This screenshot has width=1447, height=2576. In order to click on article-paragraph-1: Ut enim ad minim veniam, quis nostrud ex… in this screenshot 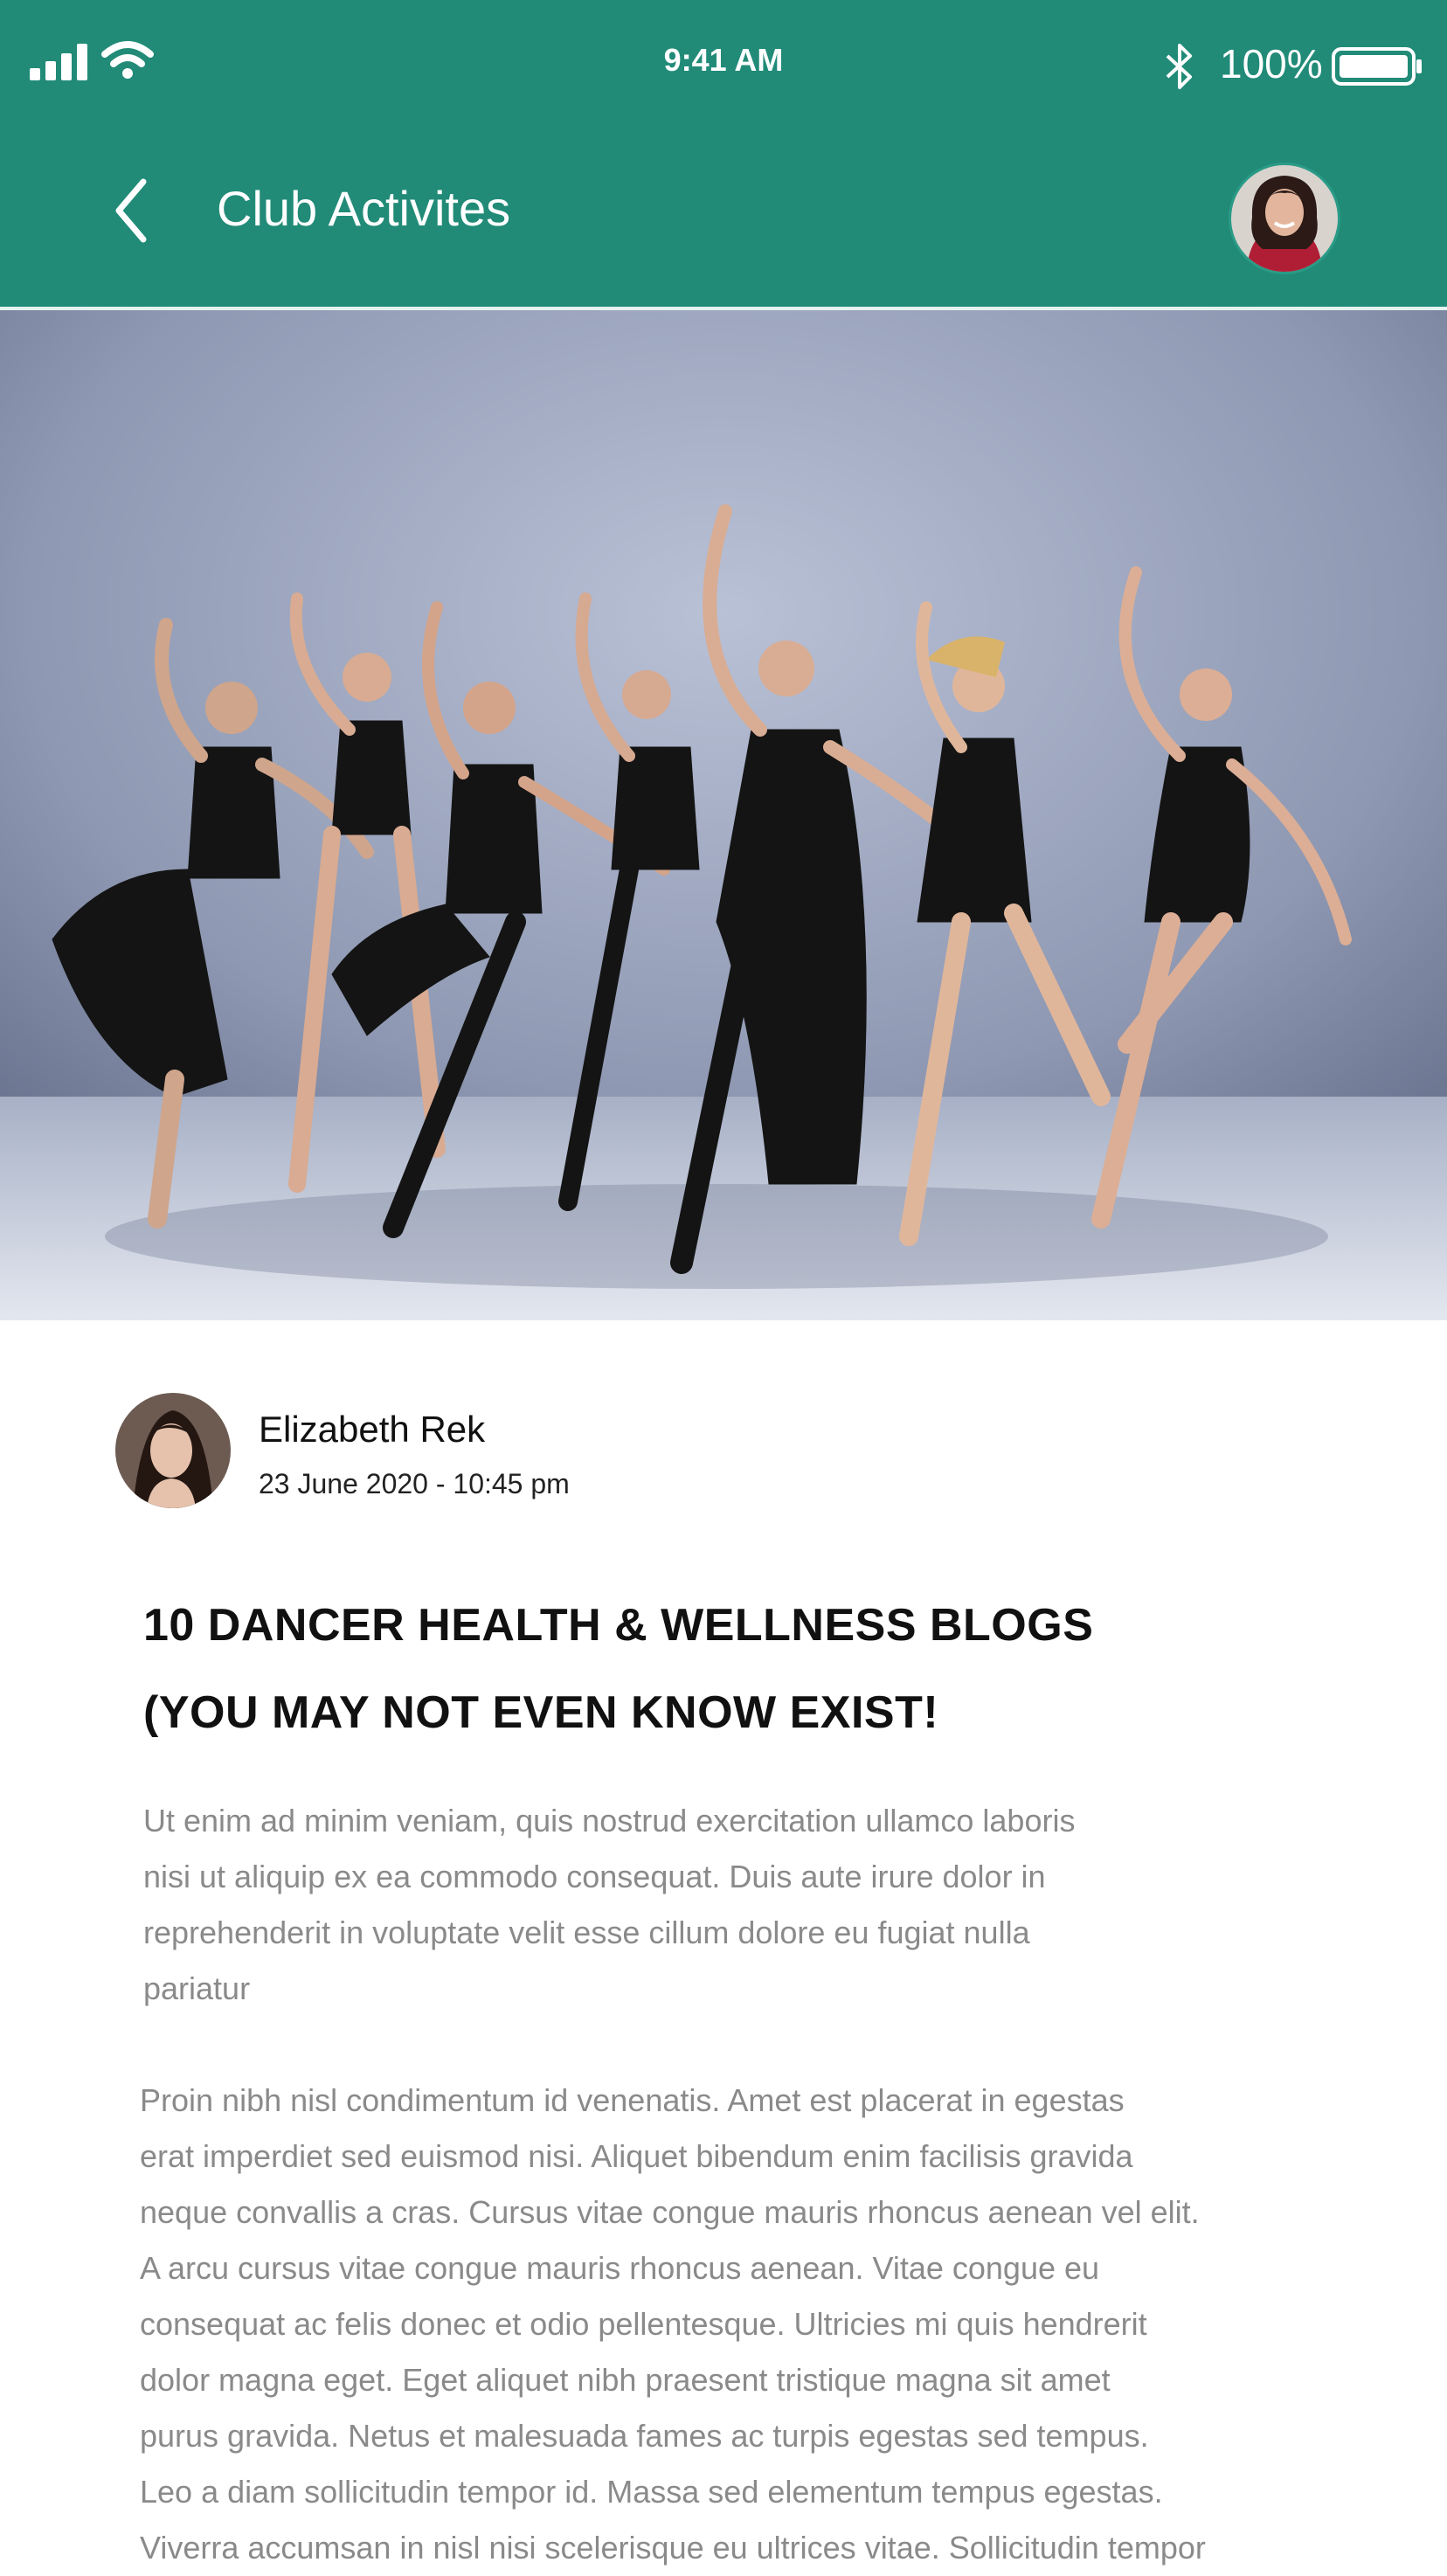, I will do `click(609, 1905)`.